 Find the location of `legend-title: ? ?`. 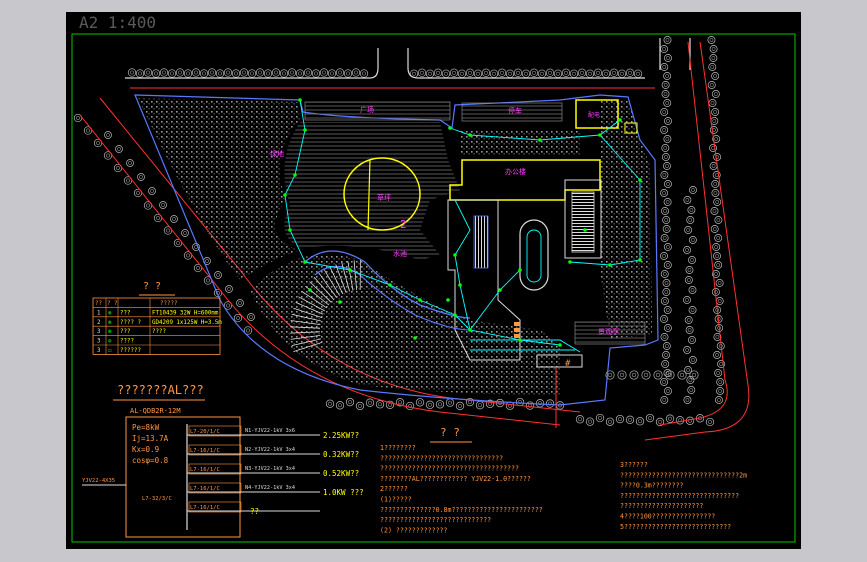

legend-title: ? ? is located at coordinates (152, 286).